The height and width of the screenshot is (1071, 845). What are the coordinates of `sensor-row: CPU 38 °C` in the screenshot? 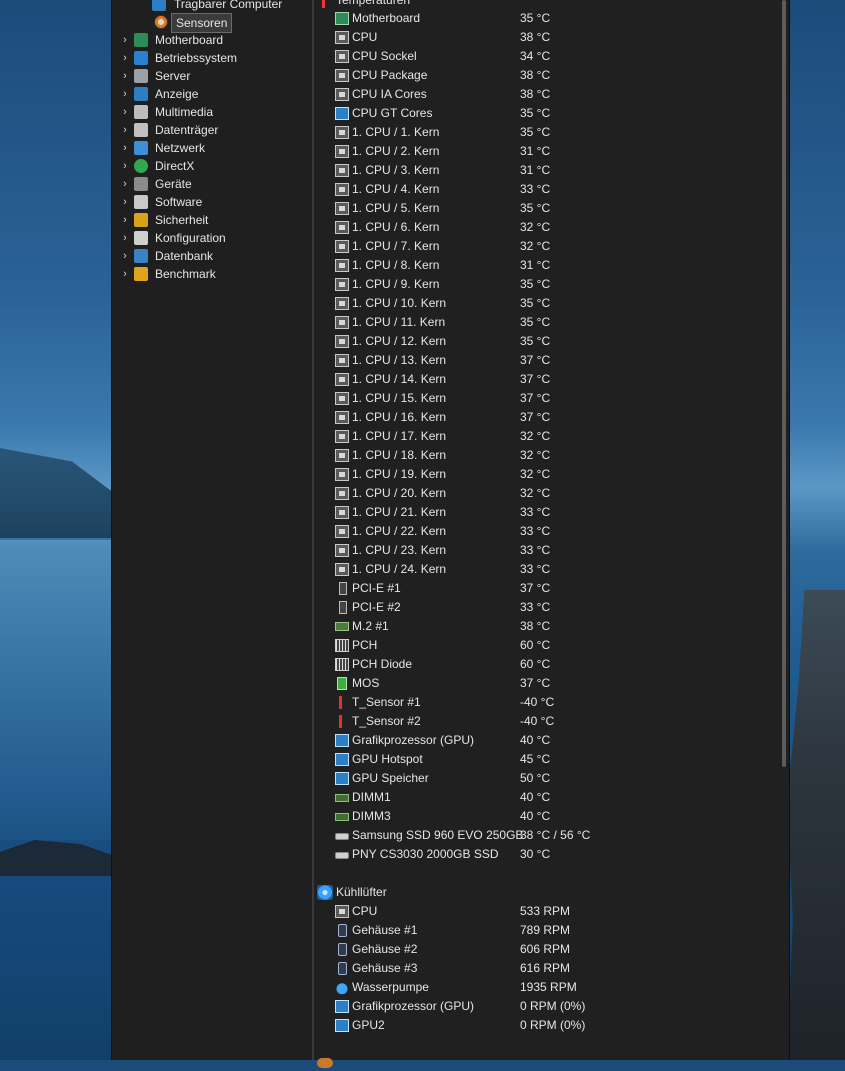 It's located at (549, 37).